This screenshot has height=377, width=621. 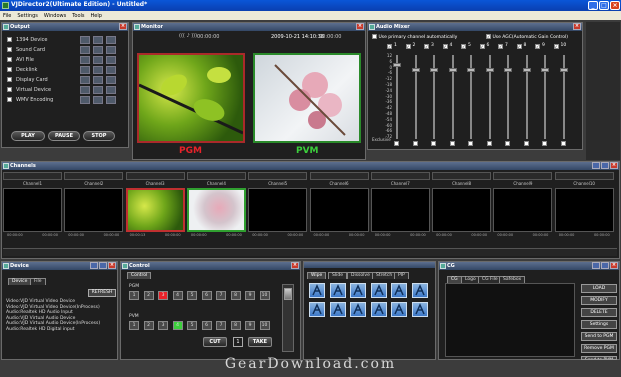 I want to click on transition-duration: 1, so click(x=238, y=342).